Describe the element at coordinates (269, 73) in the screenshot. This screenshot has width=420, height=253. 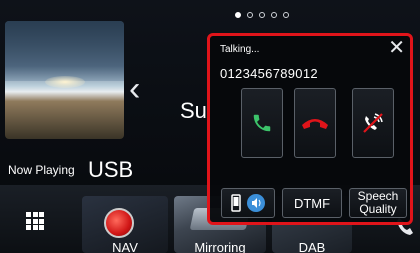
I see `phone-number: 0123456789012` at that location.